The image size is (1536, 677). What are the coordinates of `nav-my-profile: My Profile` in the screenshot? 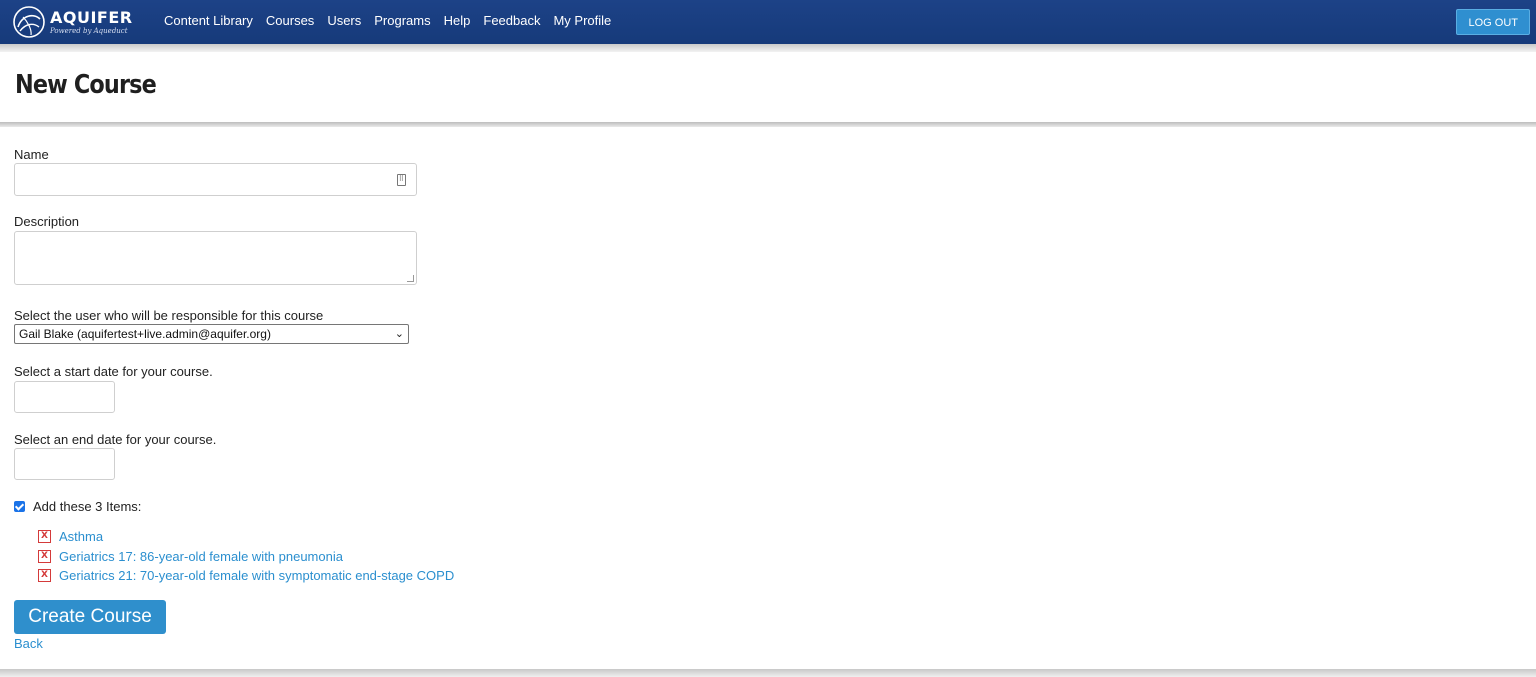 It's located at (582, 20).